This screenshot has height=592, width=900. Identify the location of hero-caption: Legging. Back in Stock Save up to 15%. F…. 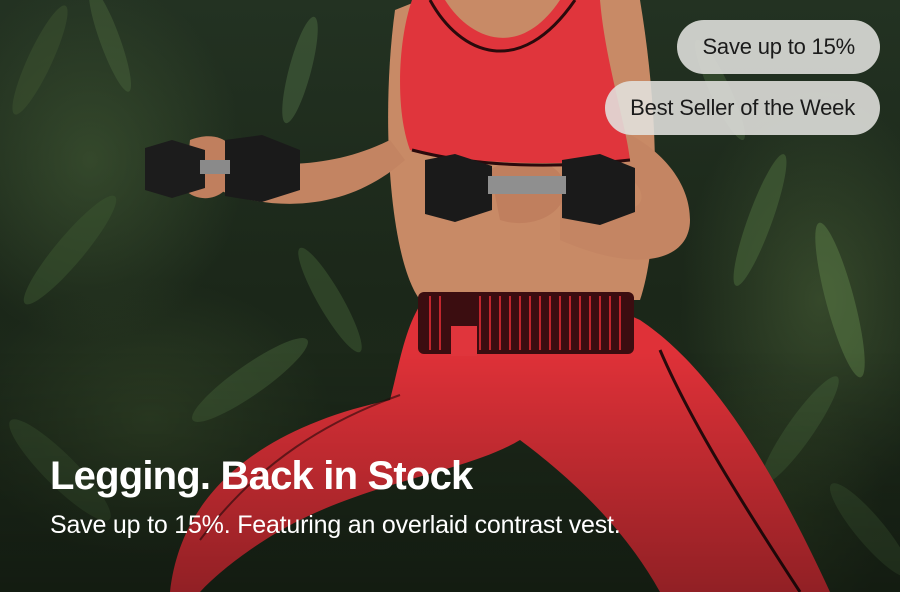
(335, 496).